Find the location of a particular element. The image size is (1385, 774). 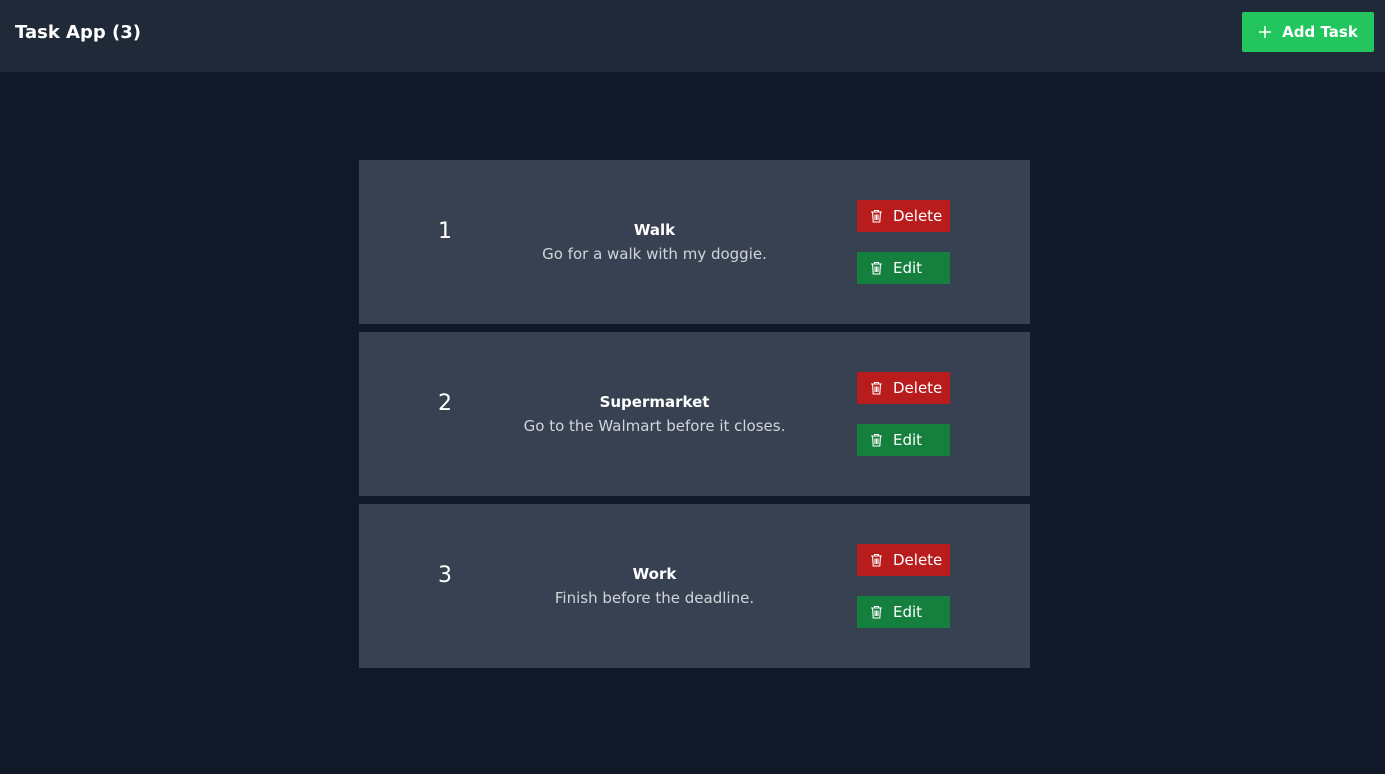

task-text: Work Finish before the deadline. is located at coordinates (654, 586).